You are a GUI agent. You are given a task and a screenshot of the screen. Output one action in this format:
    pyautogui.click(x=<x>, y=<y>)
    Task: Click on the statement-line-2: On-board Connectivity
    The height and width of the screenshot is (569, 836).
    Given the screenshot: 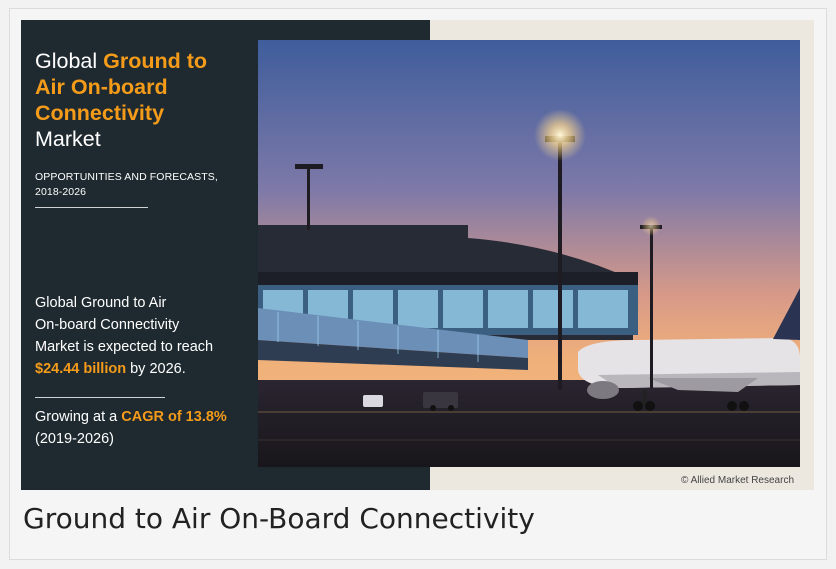 What is the action you would take?
    pyautogui.click(x=107, y=325)
    